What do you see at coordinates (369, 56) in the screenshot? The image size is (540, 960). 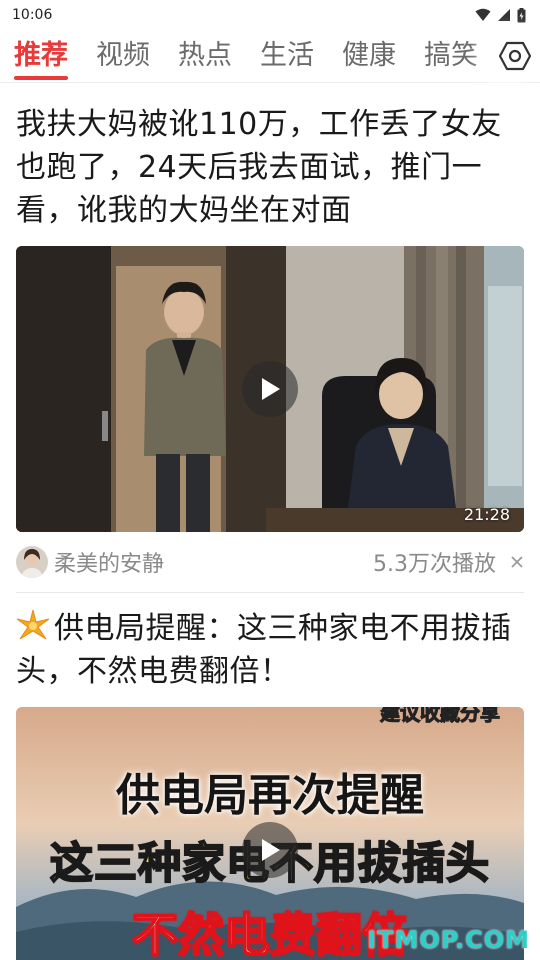 I see `tab-health: 健康` at bounding box center [369, 56].